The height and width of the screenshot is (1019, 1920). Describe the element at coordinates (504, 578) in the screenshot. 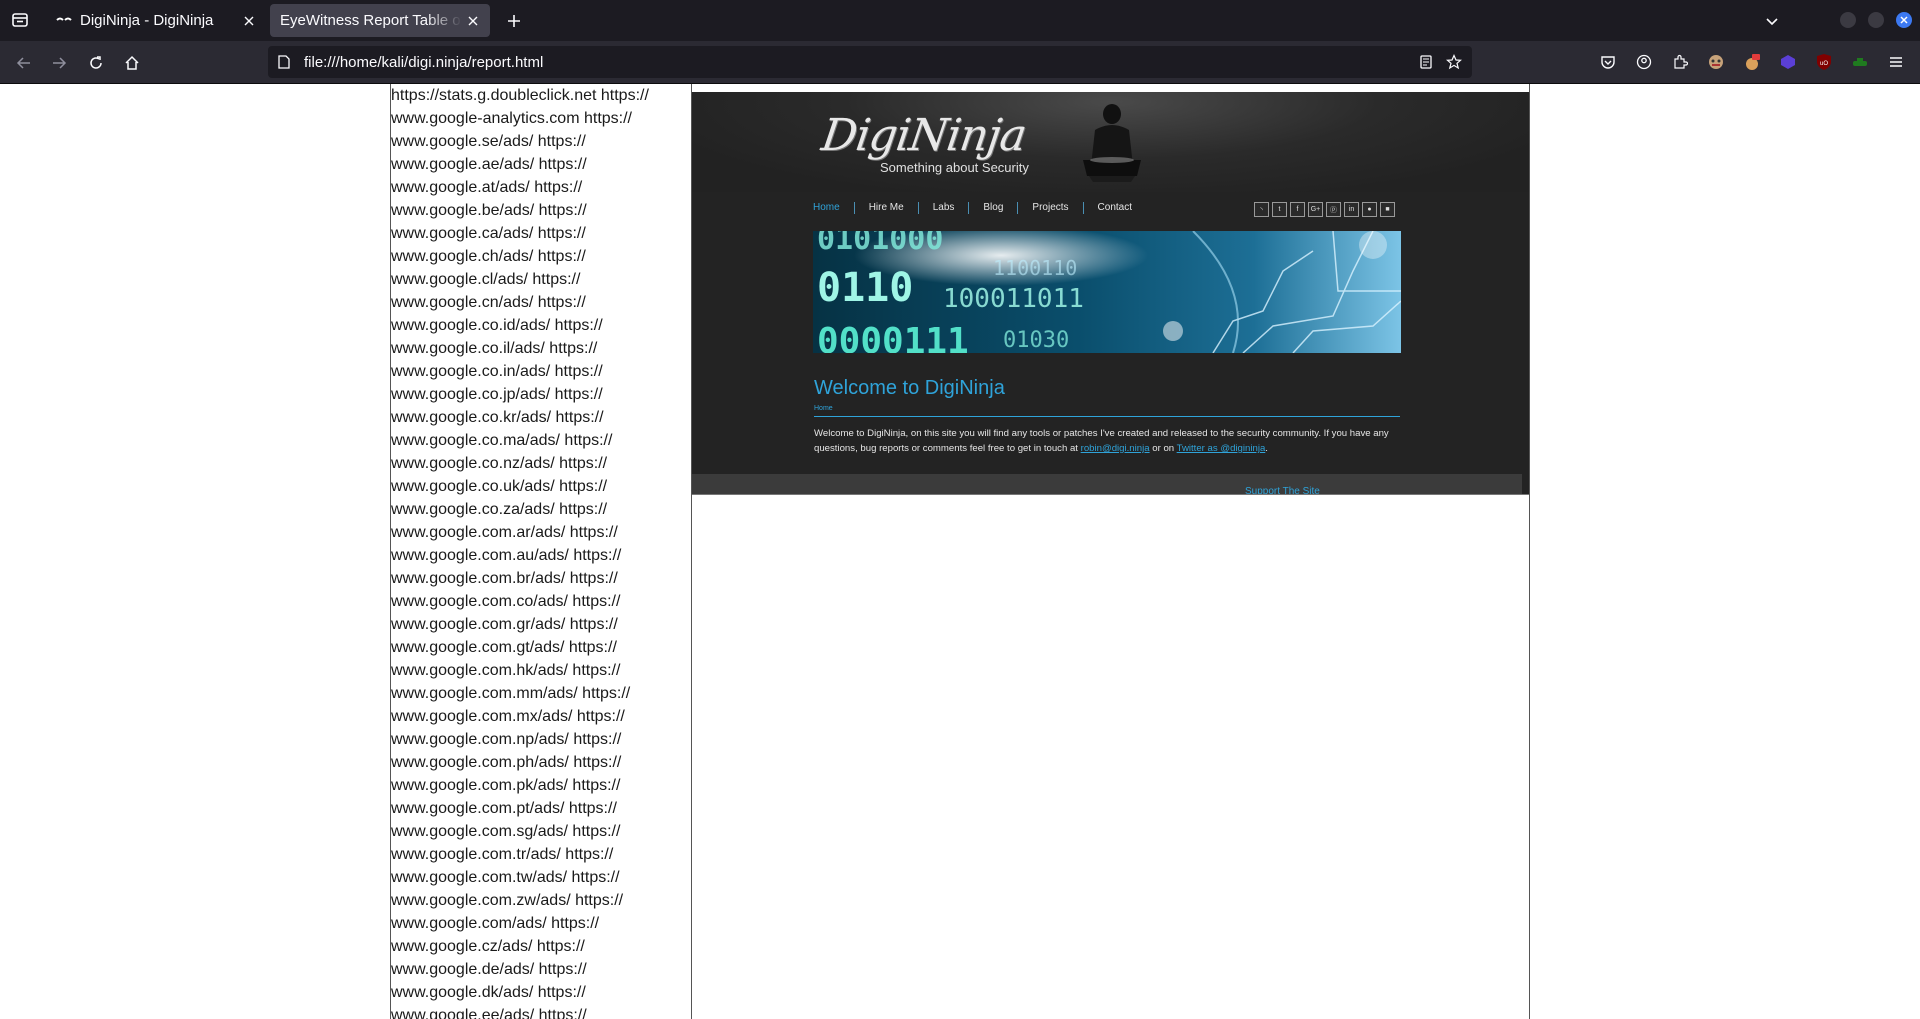

I see `url-line: www.google.com.br/ads/ https://` at that location.